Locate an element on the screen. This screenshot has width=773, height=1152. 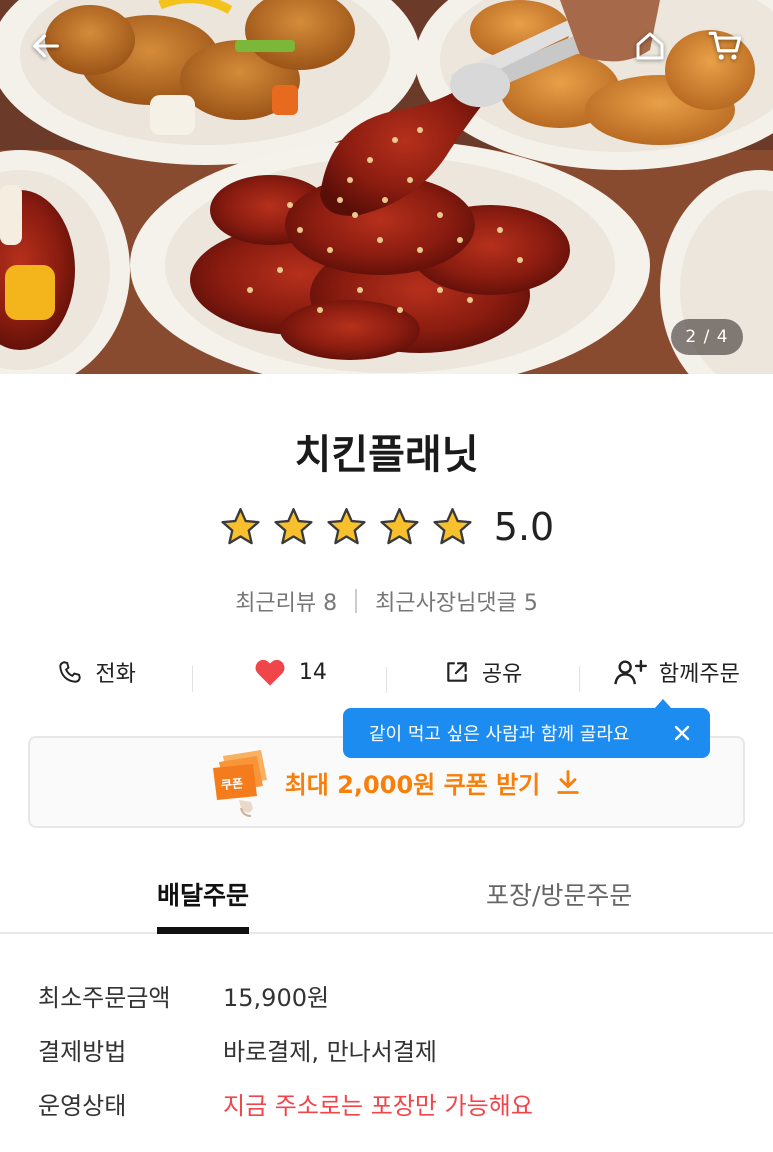
order-type-tabs: 배달주문 포장/방문주문 is located at coordinates (386, 895).